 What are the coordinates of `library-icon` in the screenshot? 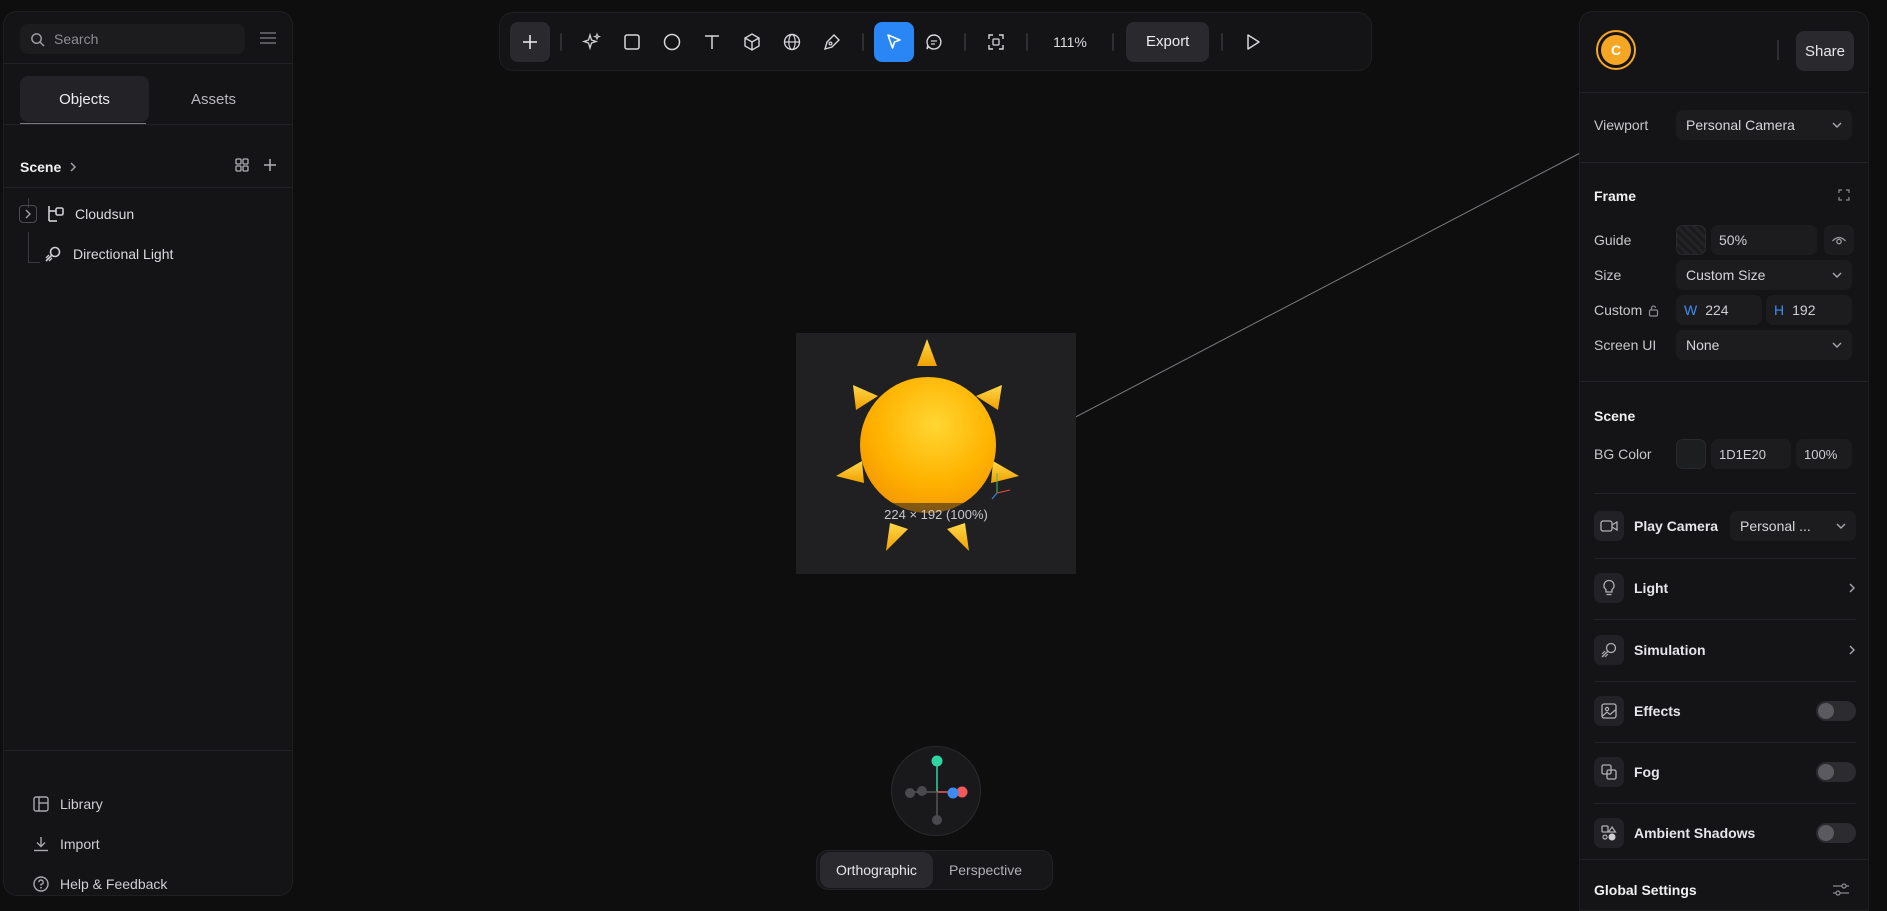 It's located at (41, 804).